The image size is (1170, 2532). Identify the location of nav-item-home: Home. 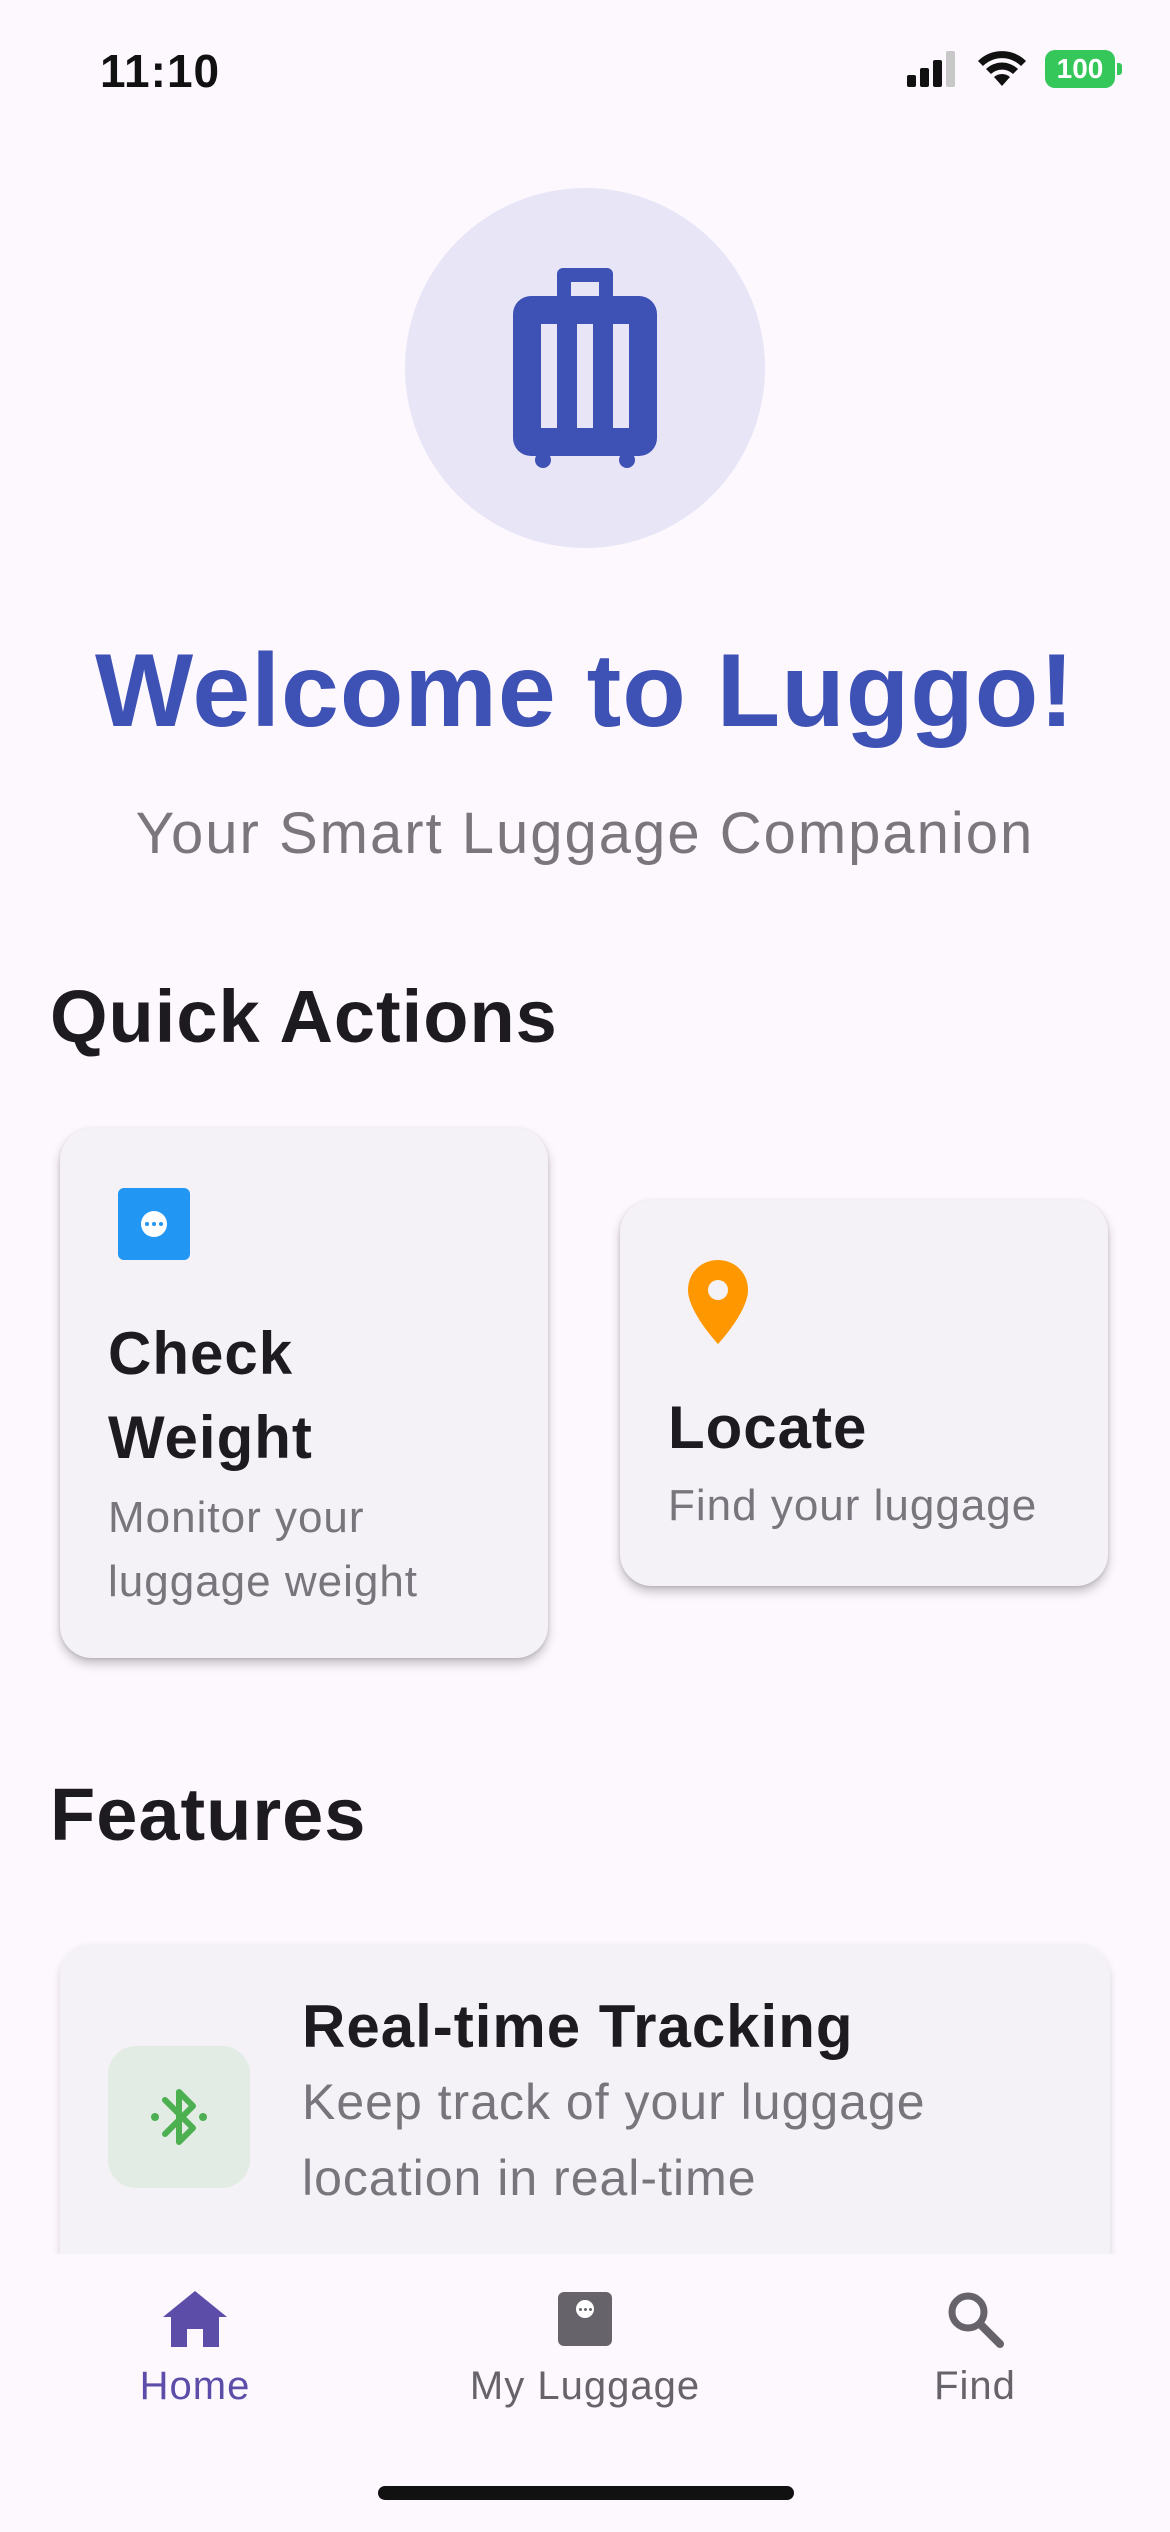
(195, 2346).